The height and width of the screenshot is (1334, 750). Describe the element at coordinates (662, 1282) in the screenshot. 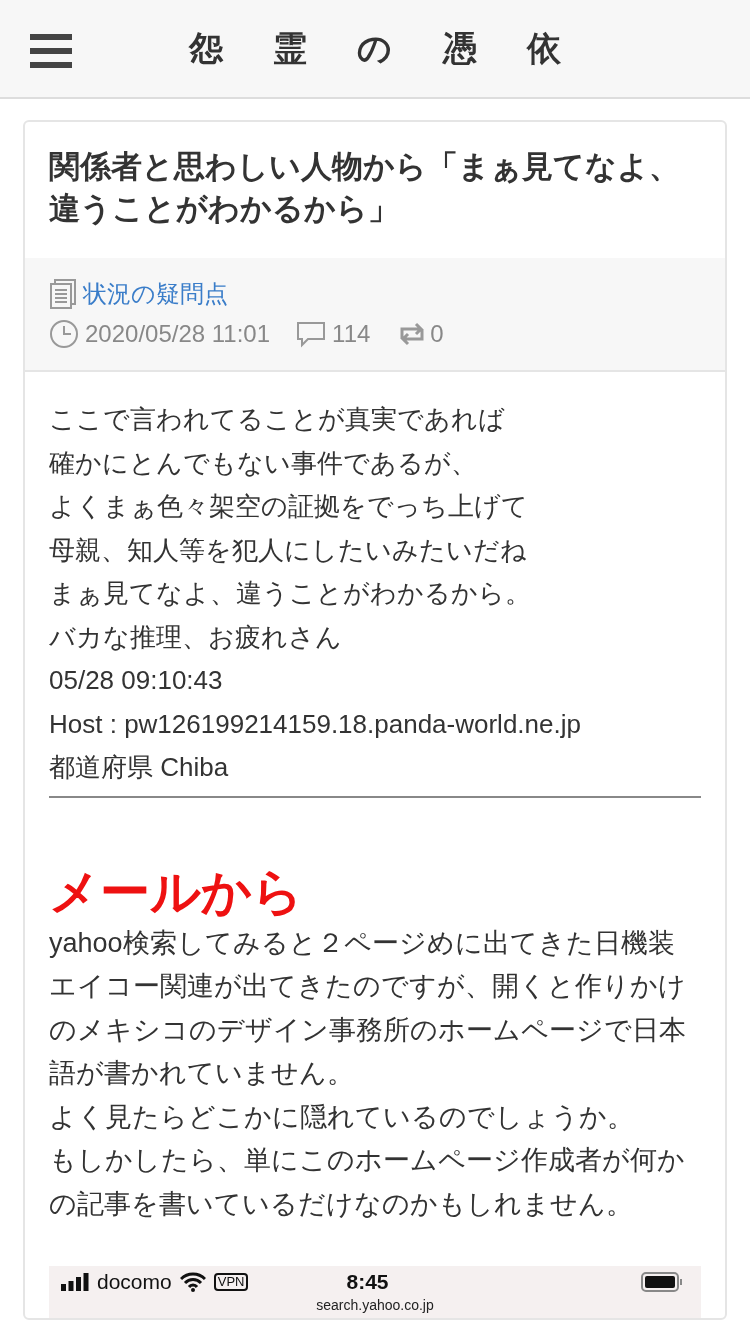

I see `battery-icon` at that location.